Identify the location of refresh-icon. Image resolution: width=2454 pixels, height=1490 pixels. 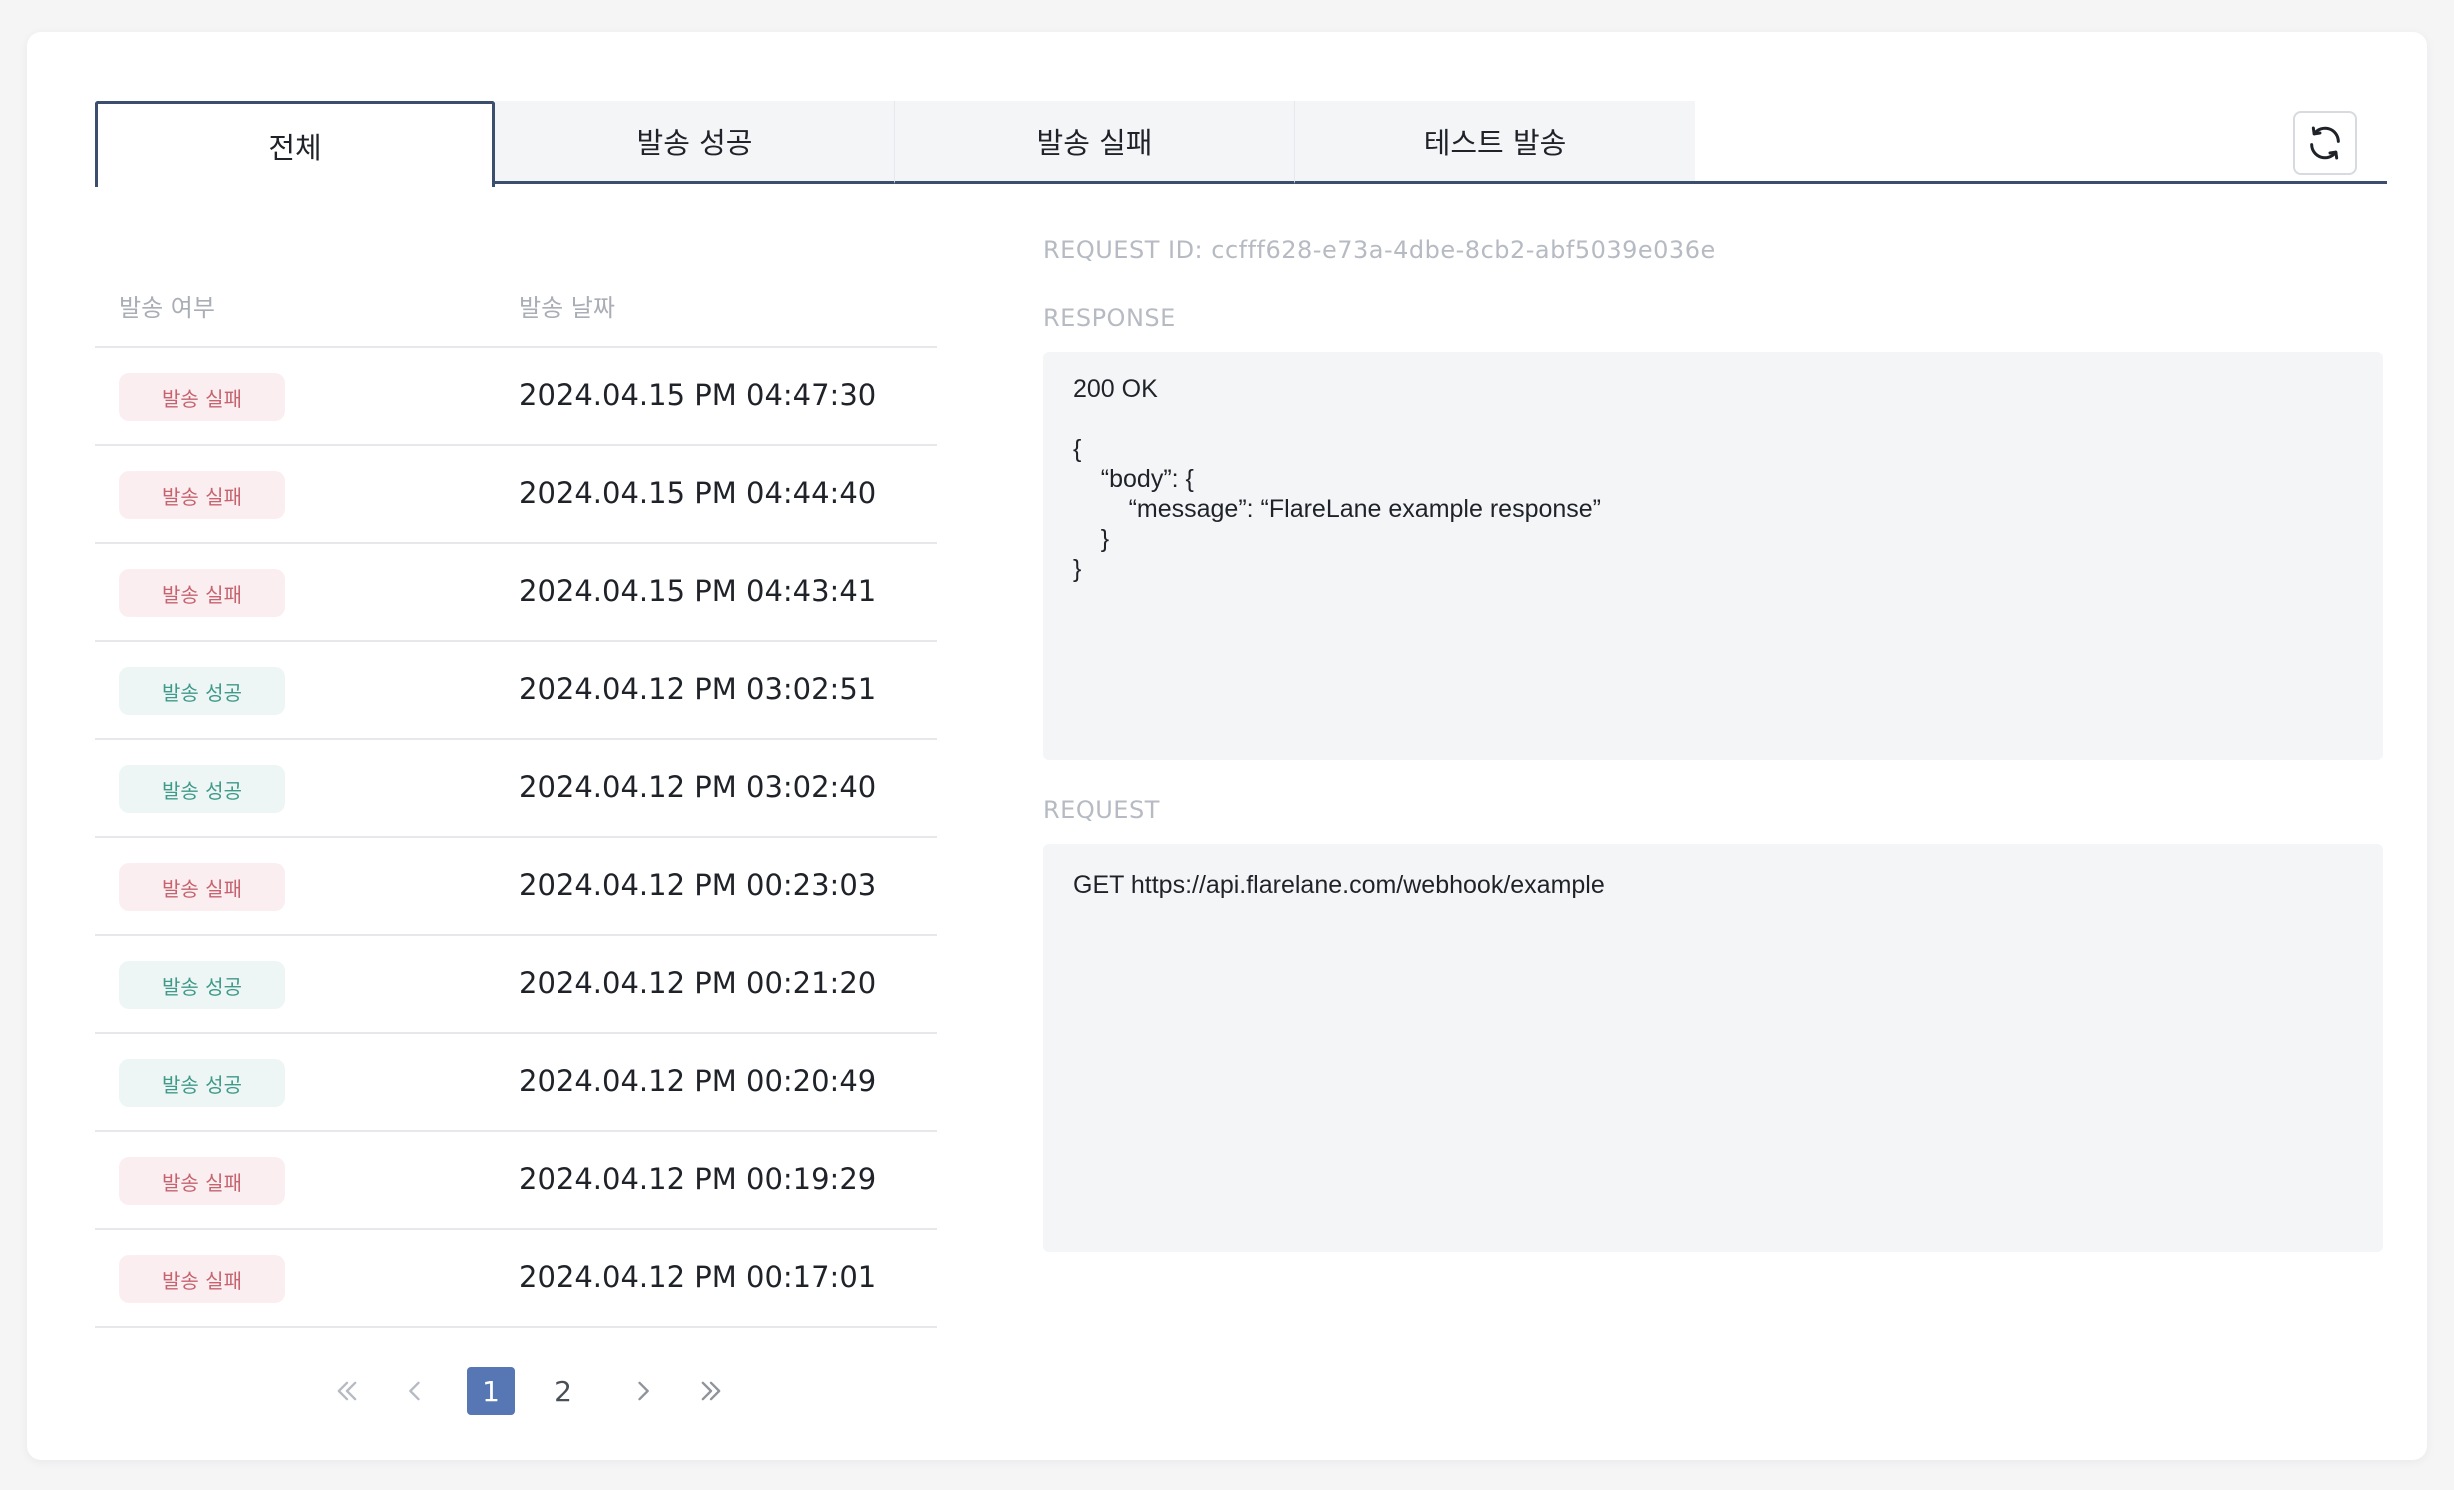
(2325, 143).